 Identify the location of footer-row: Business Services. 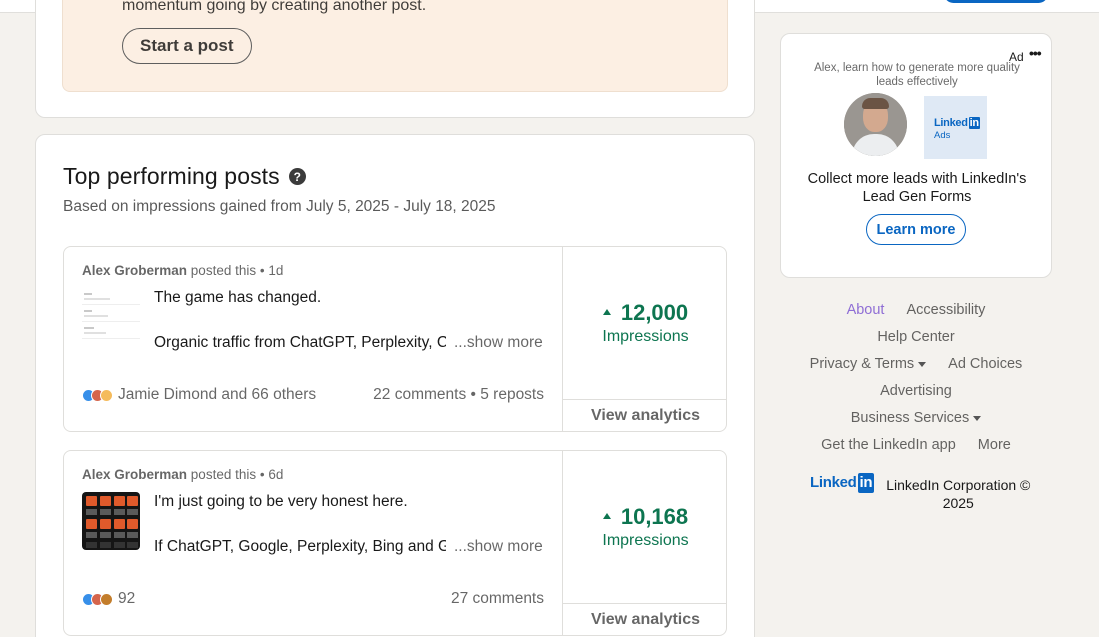
(916, 418).